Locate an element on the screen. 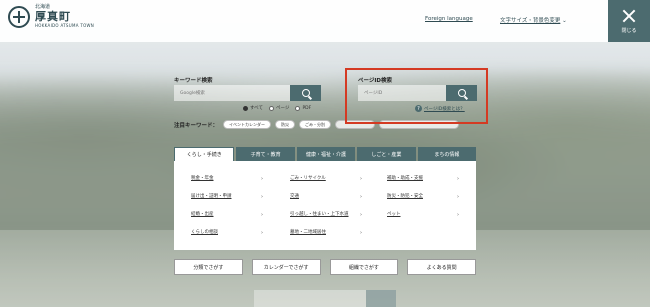 Image resolution: width=650 pixels, height=307 pixels. font-size-color-menu: 文字サイズ・背景色変更 ⌄ is located at coordinates (533, 20).